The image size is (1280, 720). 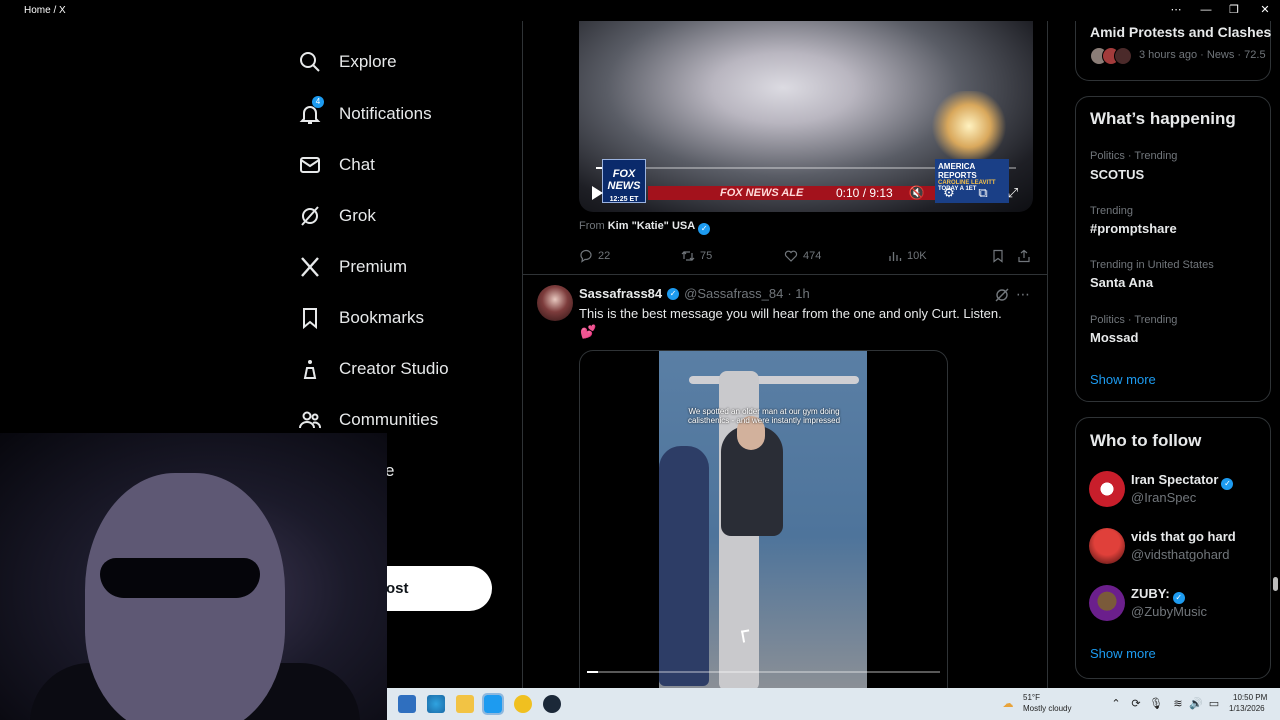 I want to click on account-name: vids that go hard, so click(x=1183, y=536).